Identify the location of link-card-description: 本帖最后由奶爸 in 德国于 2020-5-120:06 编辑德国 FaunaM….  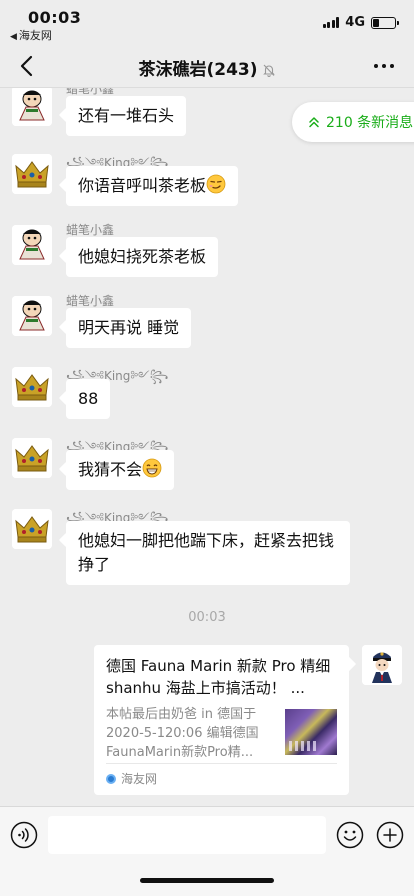
(182, 733).